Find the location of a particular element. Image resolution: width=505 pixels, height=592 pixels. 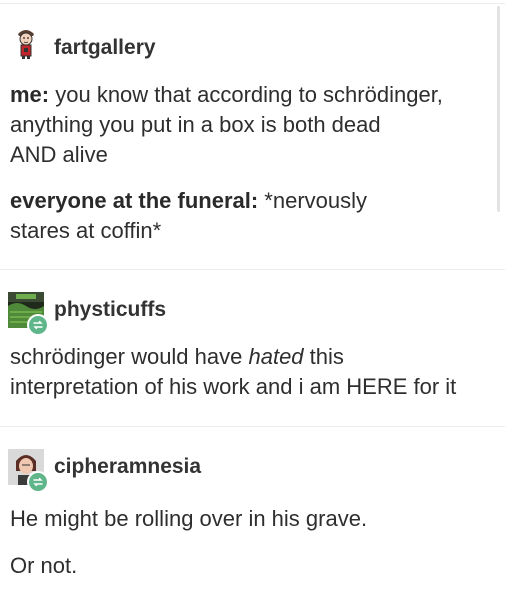

username-label: cipheramnesia is located at coordinates (127, 467).